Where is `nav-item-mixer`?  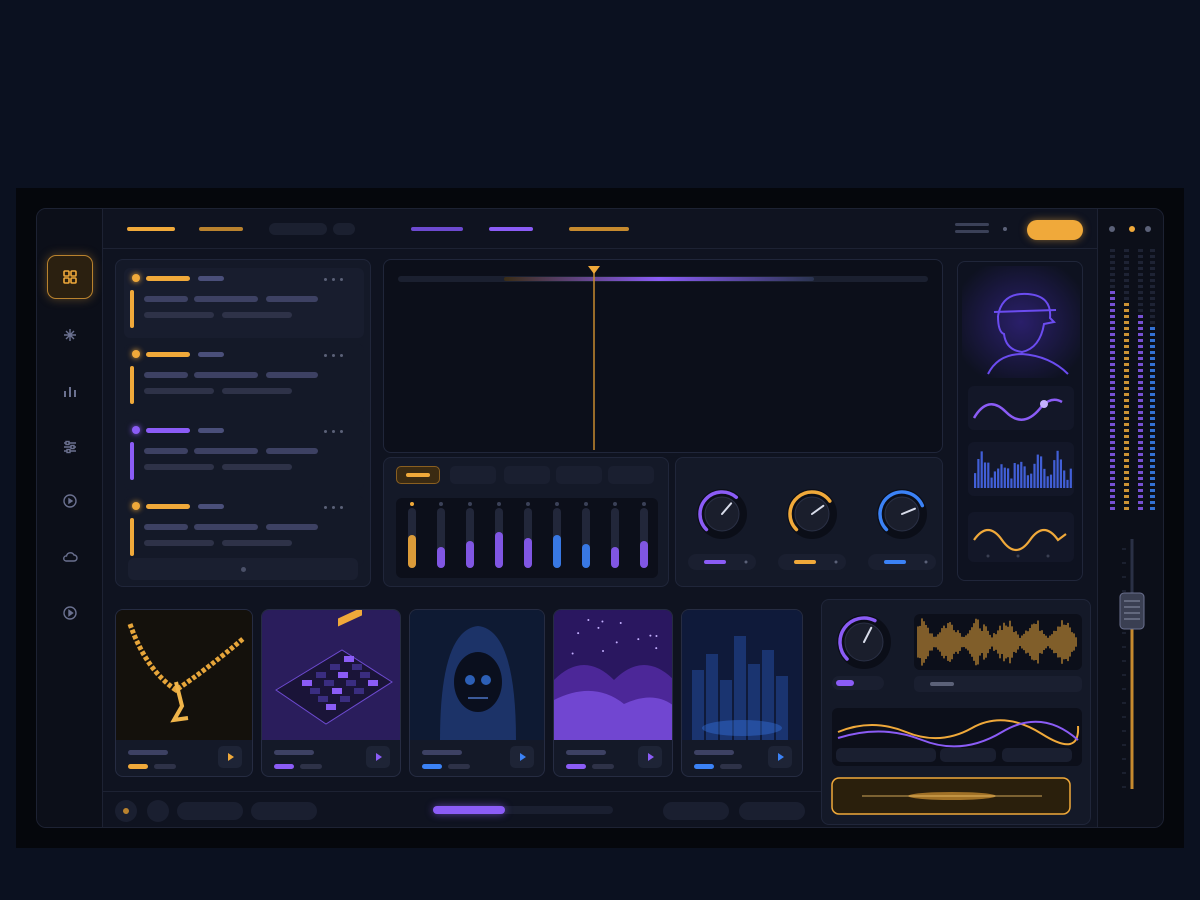
nav-item-mixer is located at coordinates (70, 447).